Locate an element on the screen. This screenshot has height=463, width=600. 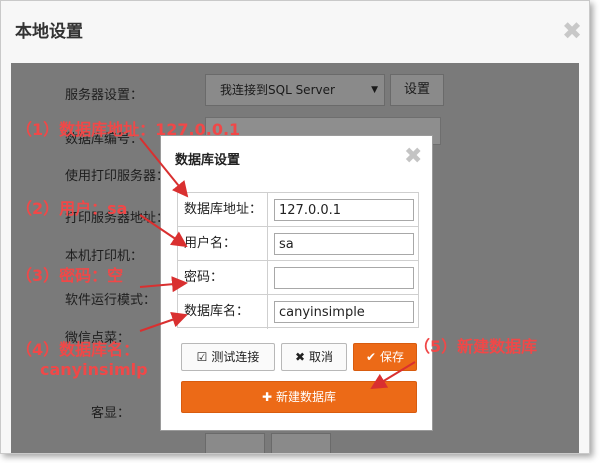
db-name-label: 数据库名： is located at coordinates (223, 312).